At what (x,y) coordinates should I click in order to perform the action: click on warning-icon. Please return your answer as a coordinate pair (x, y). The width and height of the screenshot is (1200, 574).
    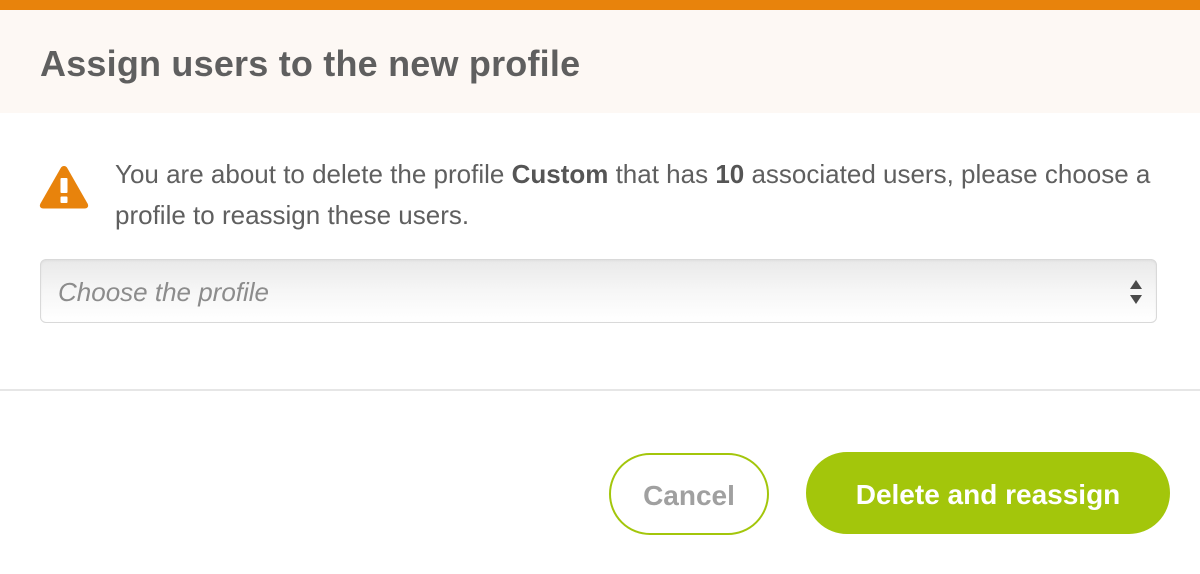
    Looking at the image, I should click on (64, 187).